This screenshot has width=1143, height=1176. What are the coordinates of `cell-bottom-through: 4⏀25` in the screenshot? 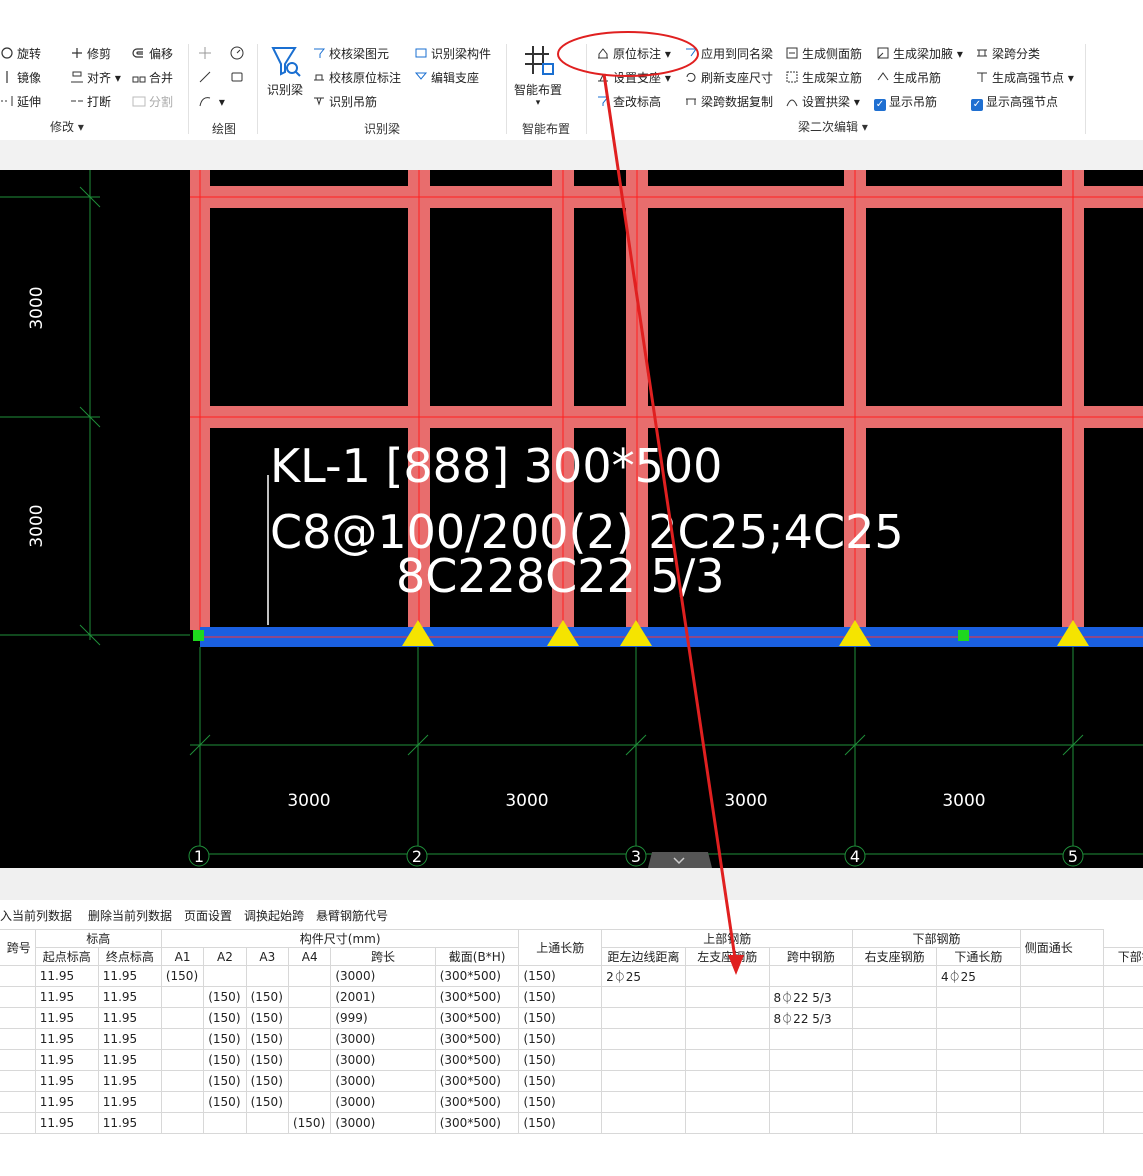 It's located at (978, 976).